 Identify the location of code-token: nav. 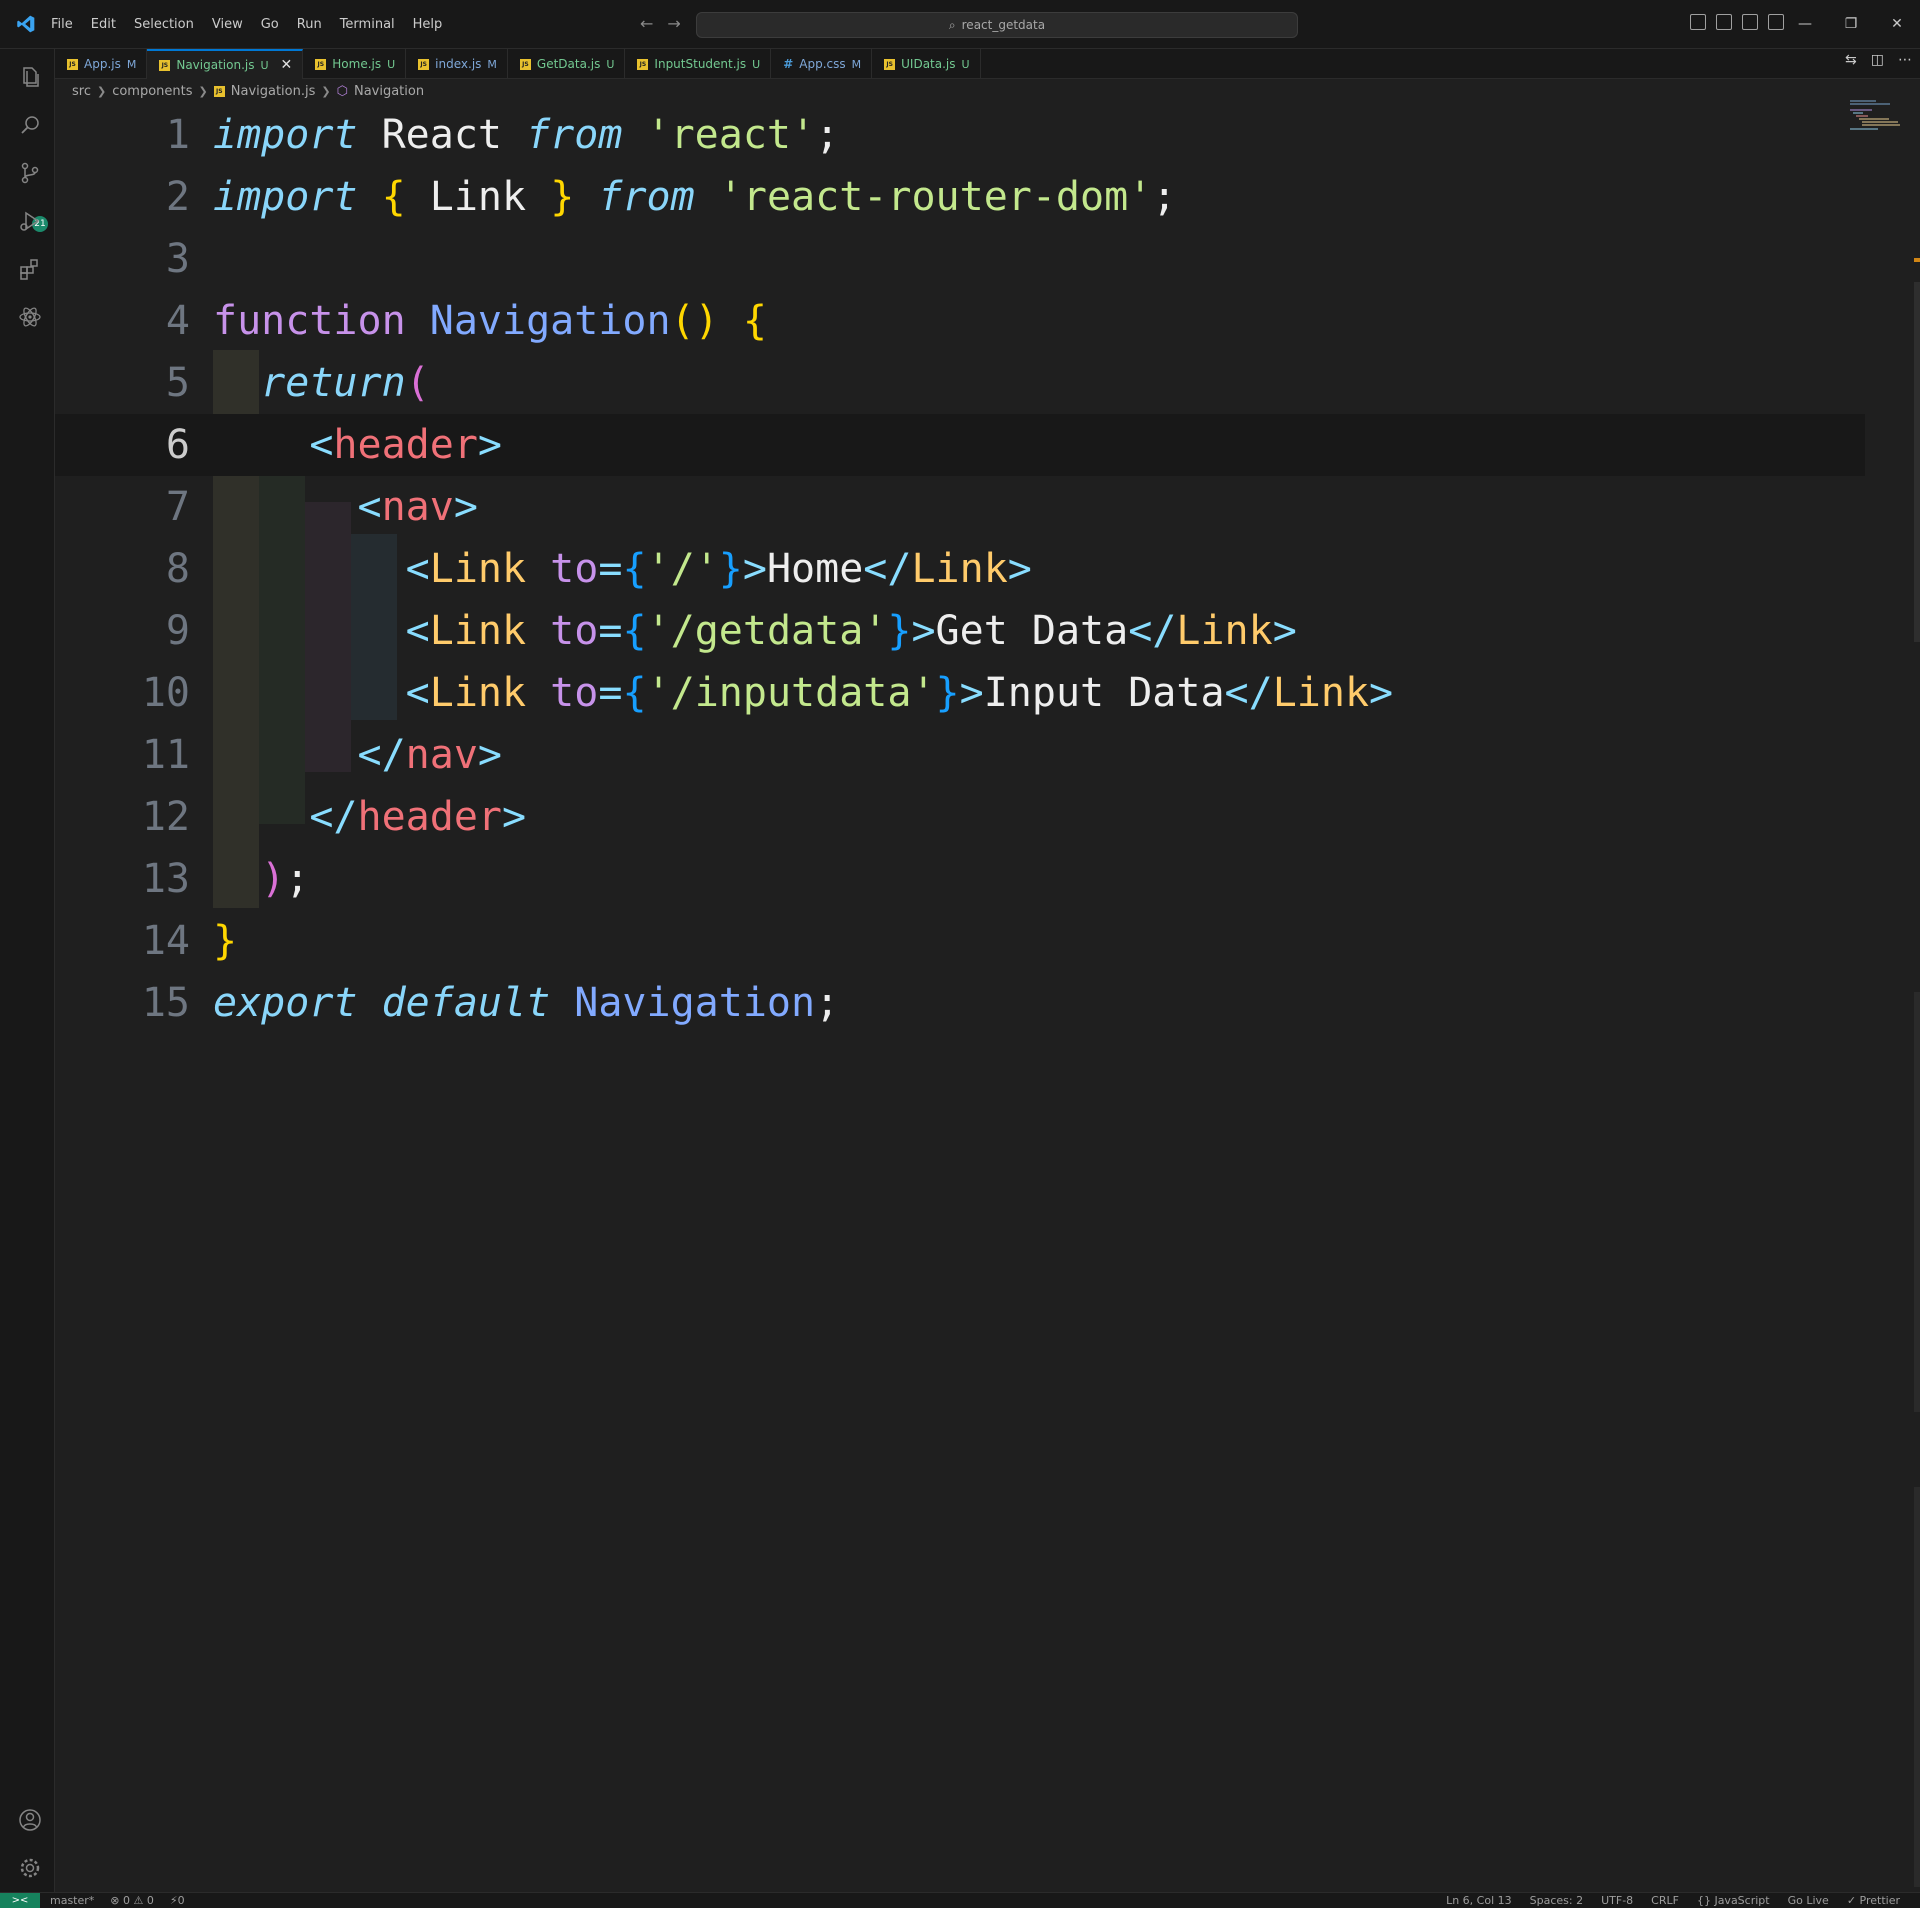
(417, 507).